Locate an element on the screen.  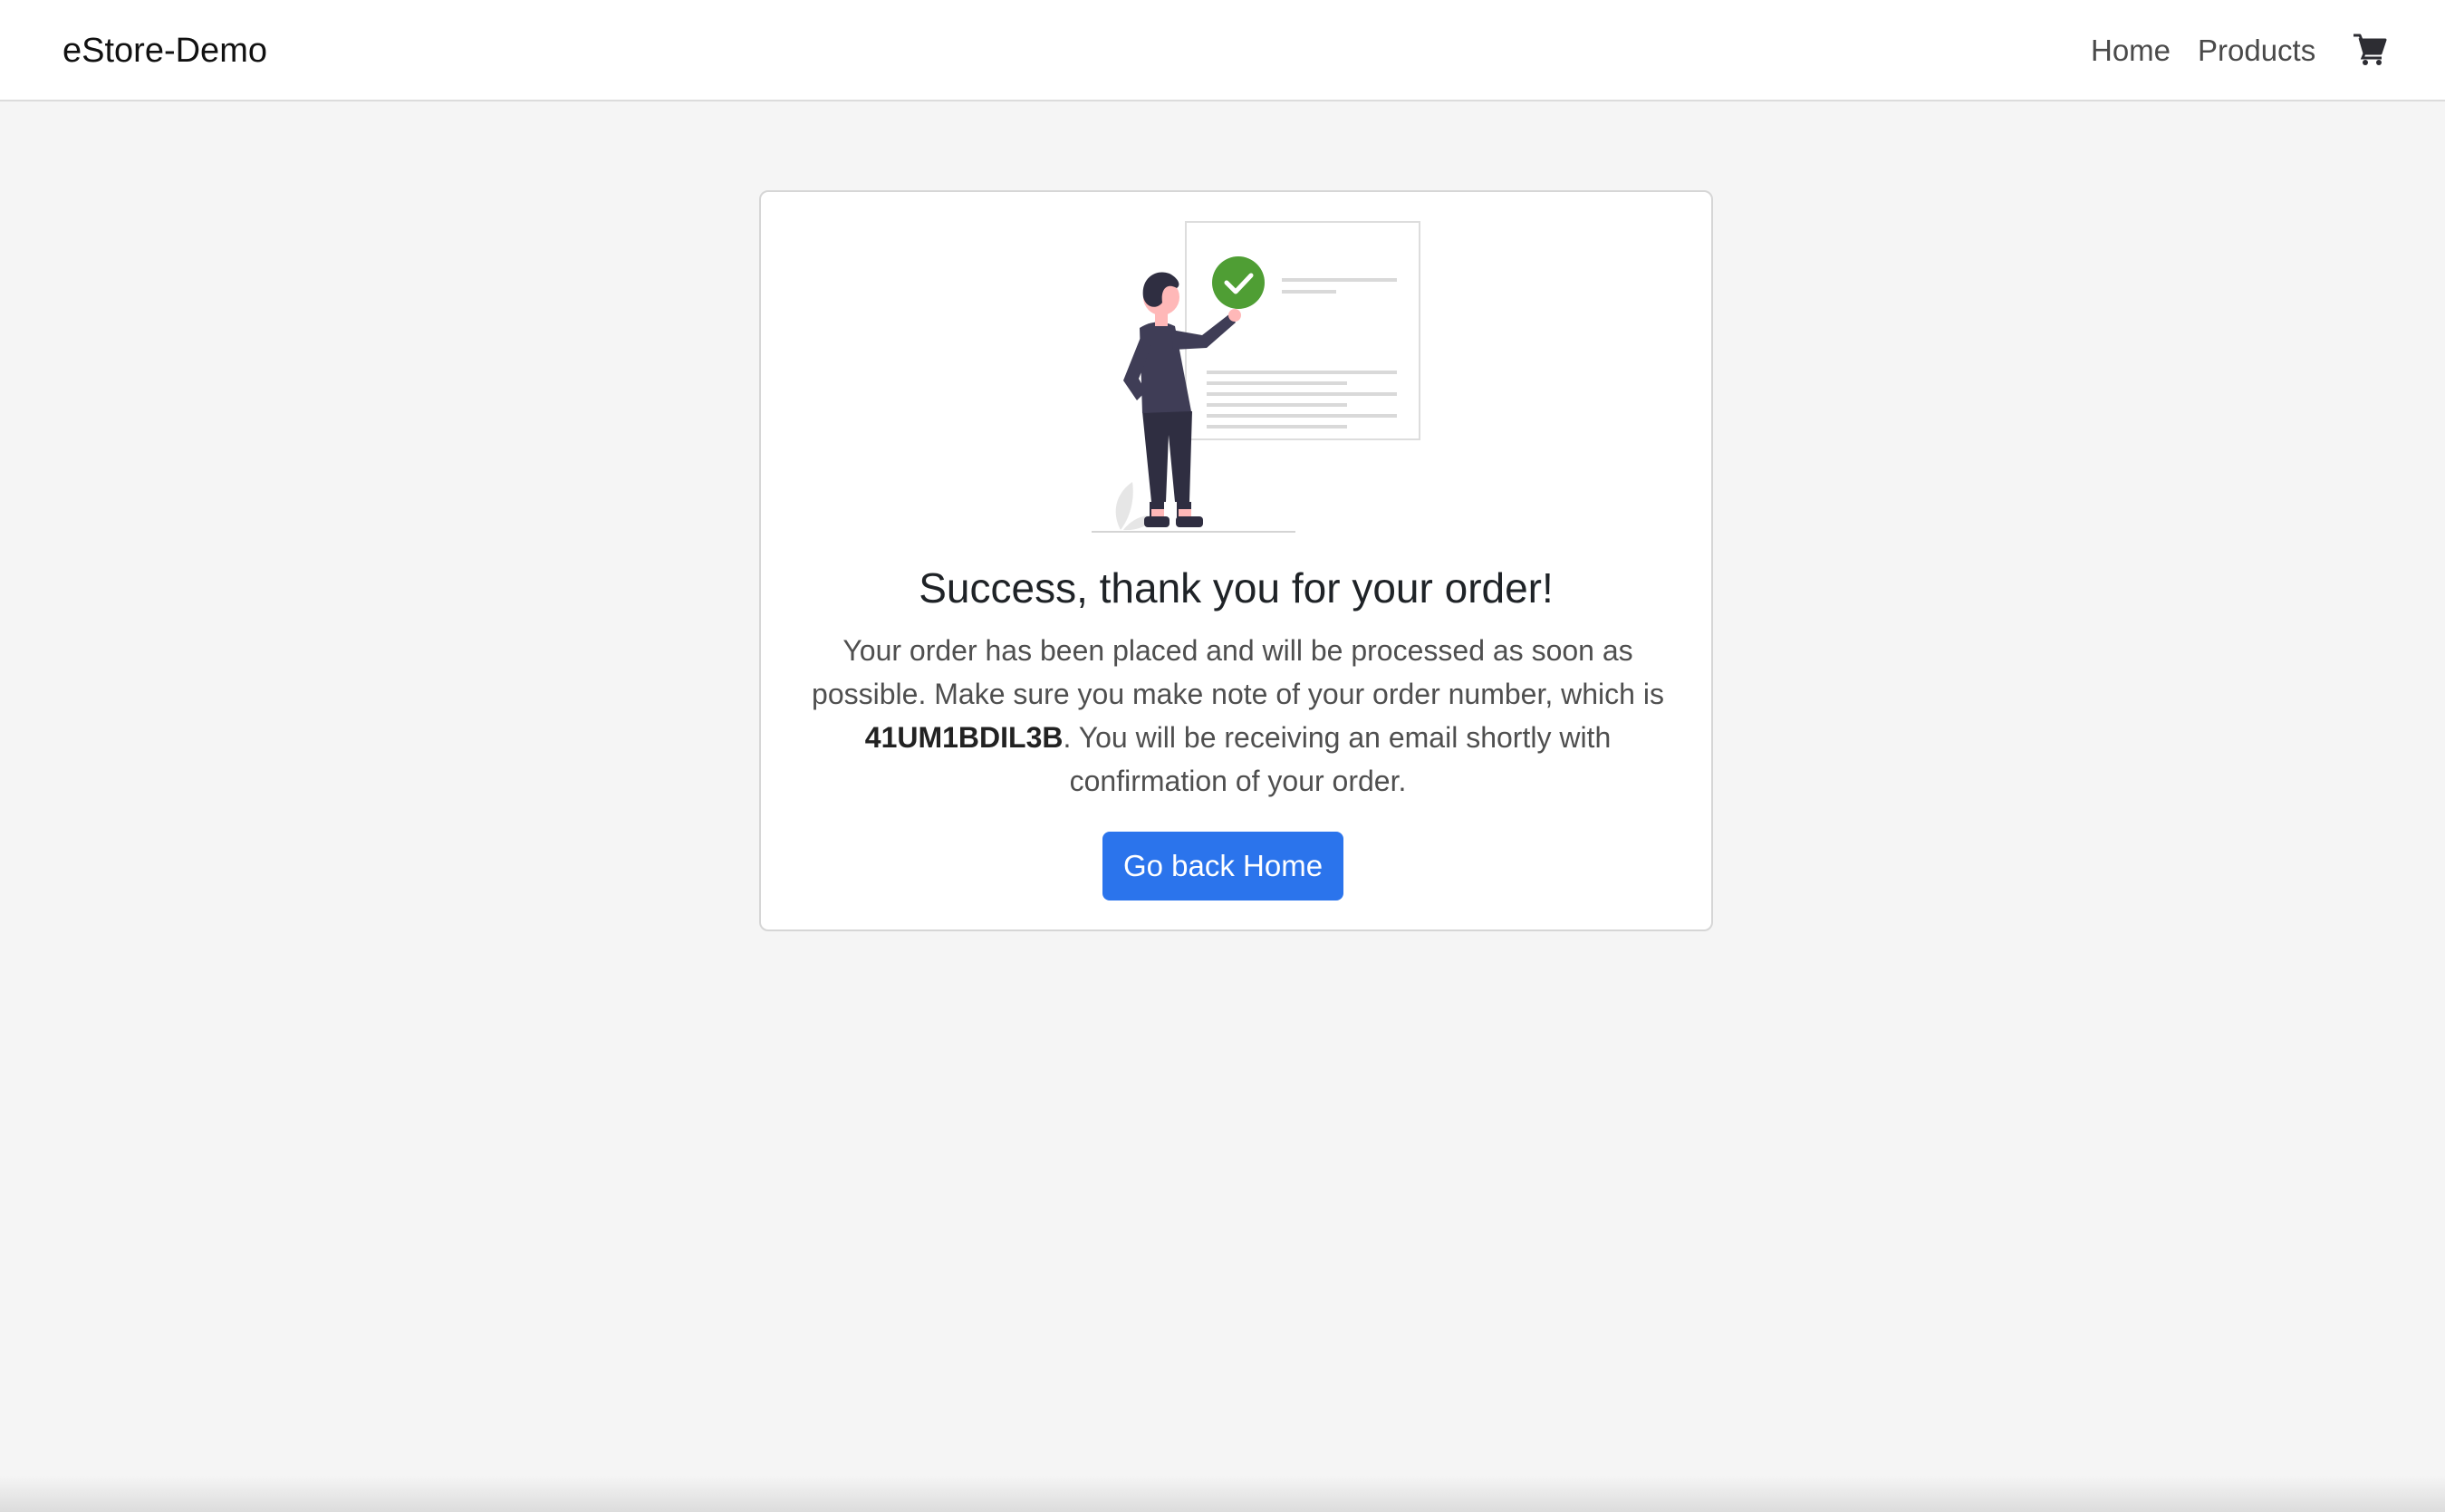
top-navbar: eStore-Demo Home Products is located at coordinates (1222, 50).